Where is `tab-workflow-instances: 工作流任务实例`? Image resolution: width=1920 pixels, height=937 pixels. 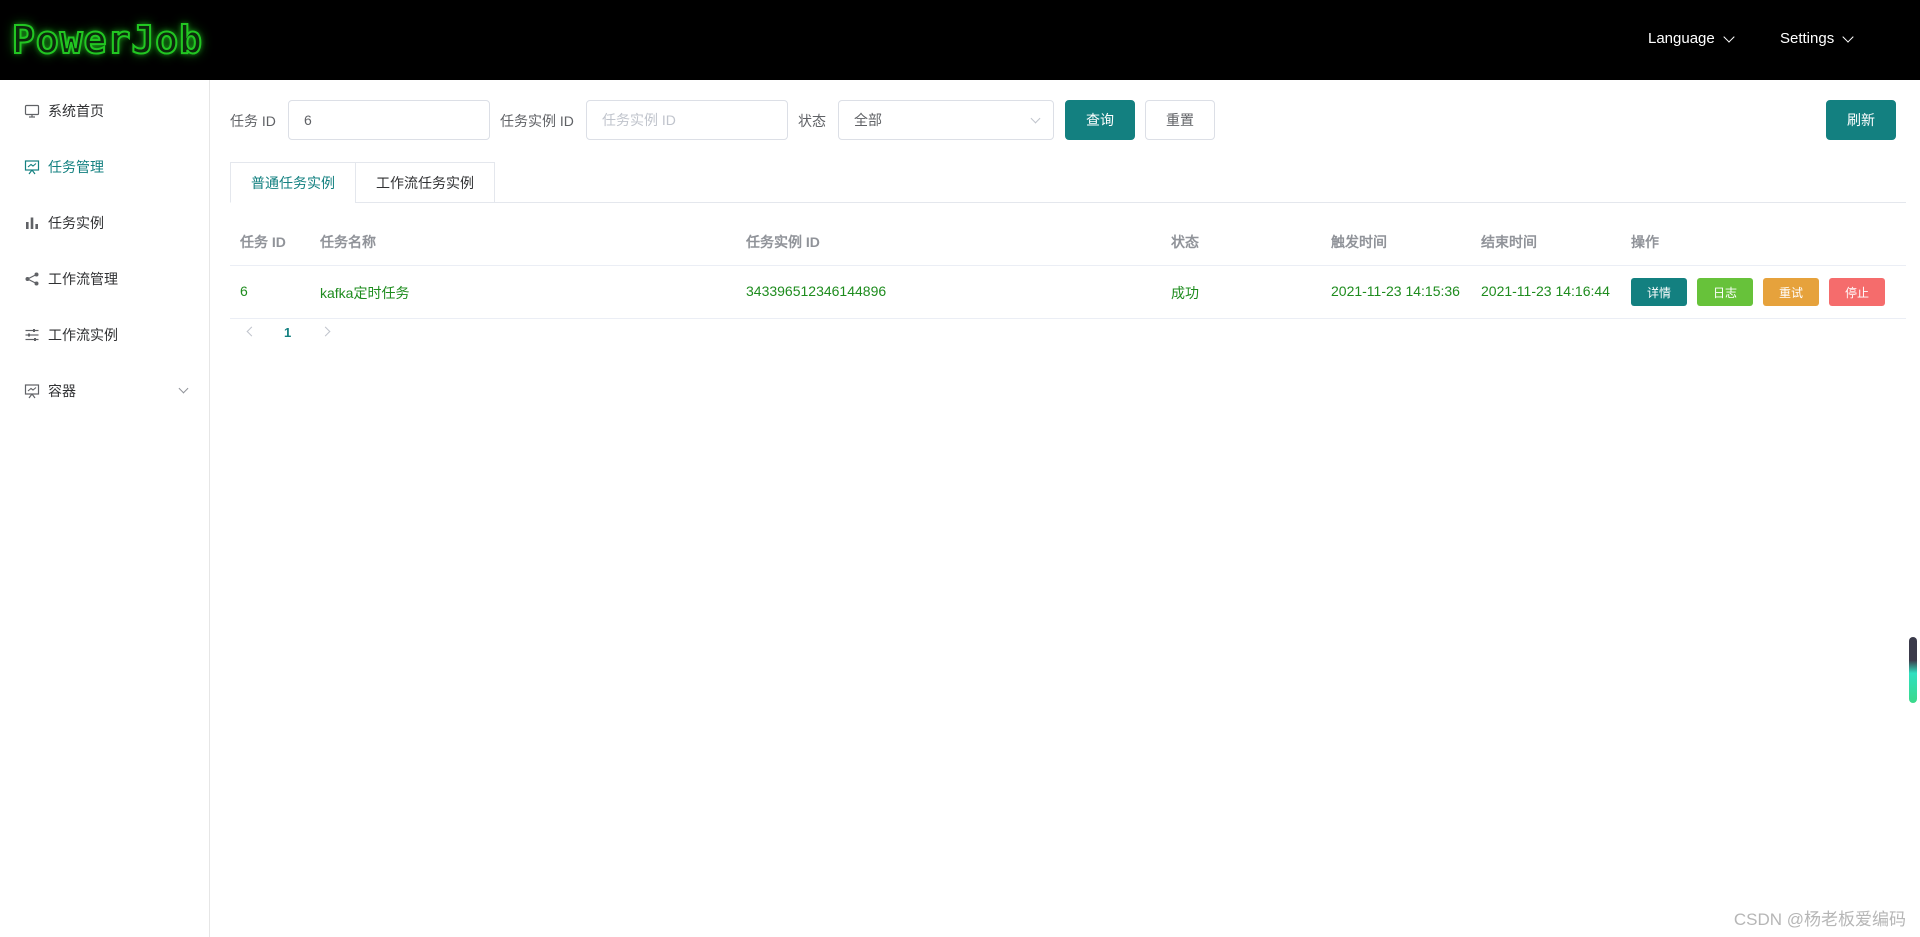
tab-workflow-instances: 工作流任务实例 is located at coordinates (425, 182).